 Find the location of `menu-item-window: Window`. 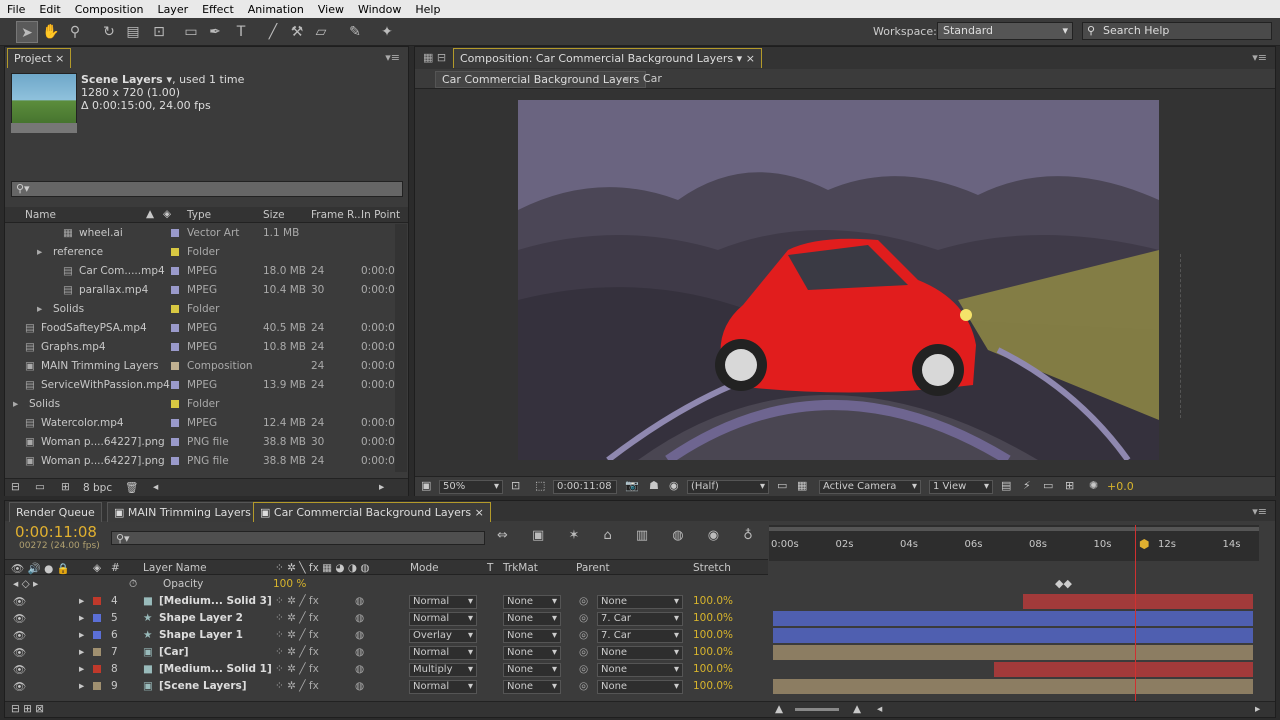

menu-item-window: Window is located at coordinates (379, 9).